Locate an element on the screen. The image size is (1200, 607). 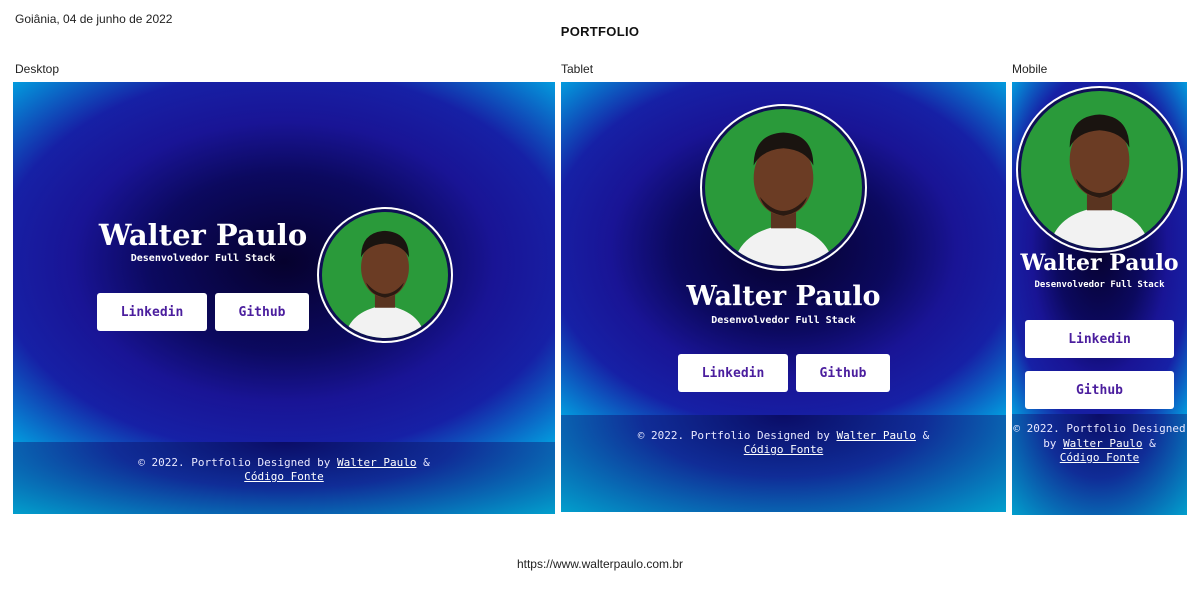
mobile-label: Mobile is located at coordinates (1030, 69).